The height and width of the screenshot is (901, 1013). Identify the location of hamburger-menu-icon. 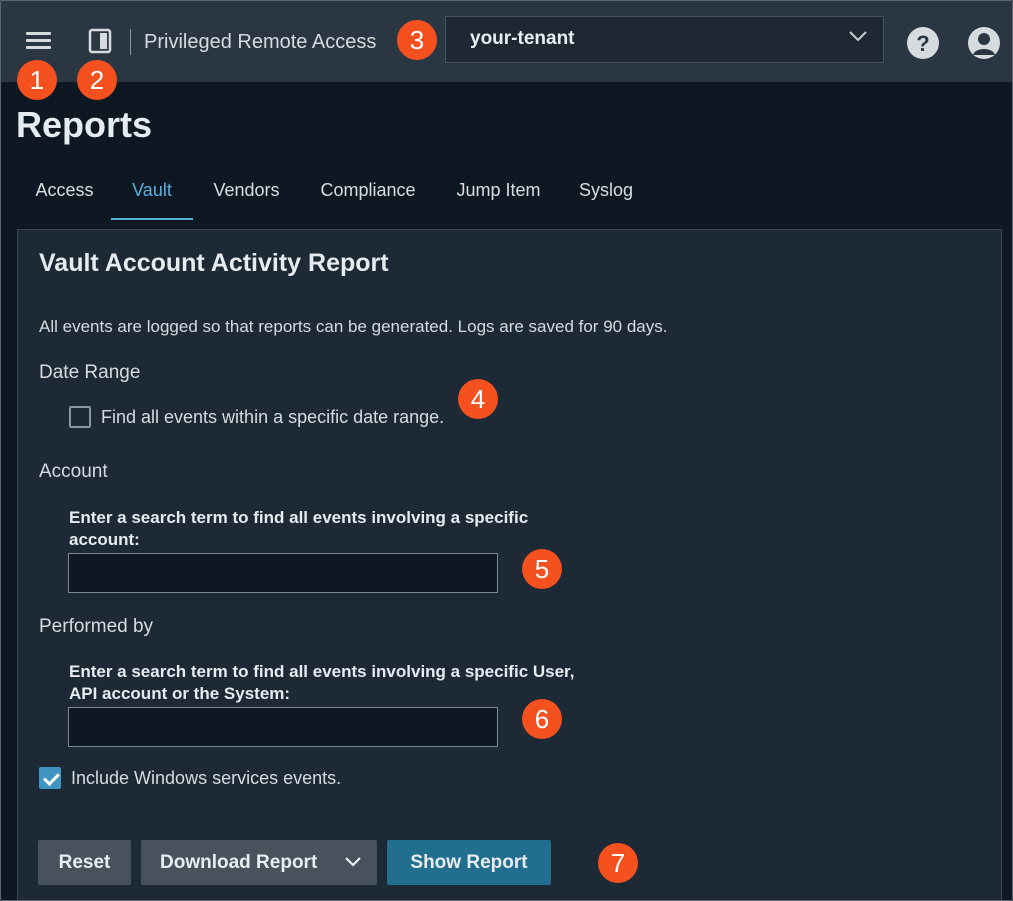
(39, 41).